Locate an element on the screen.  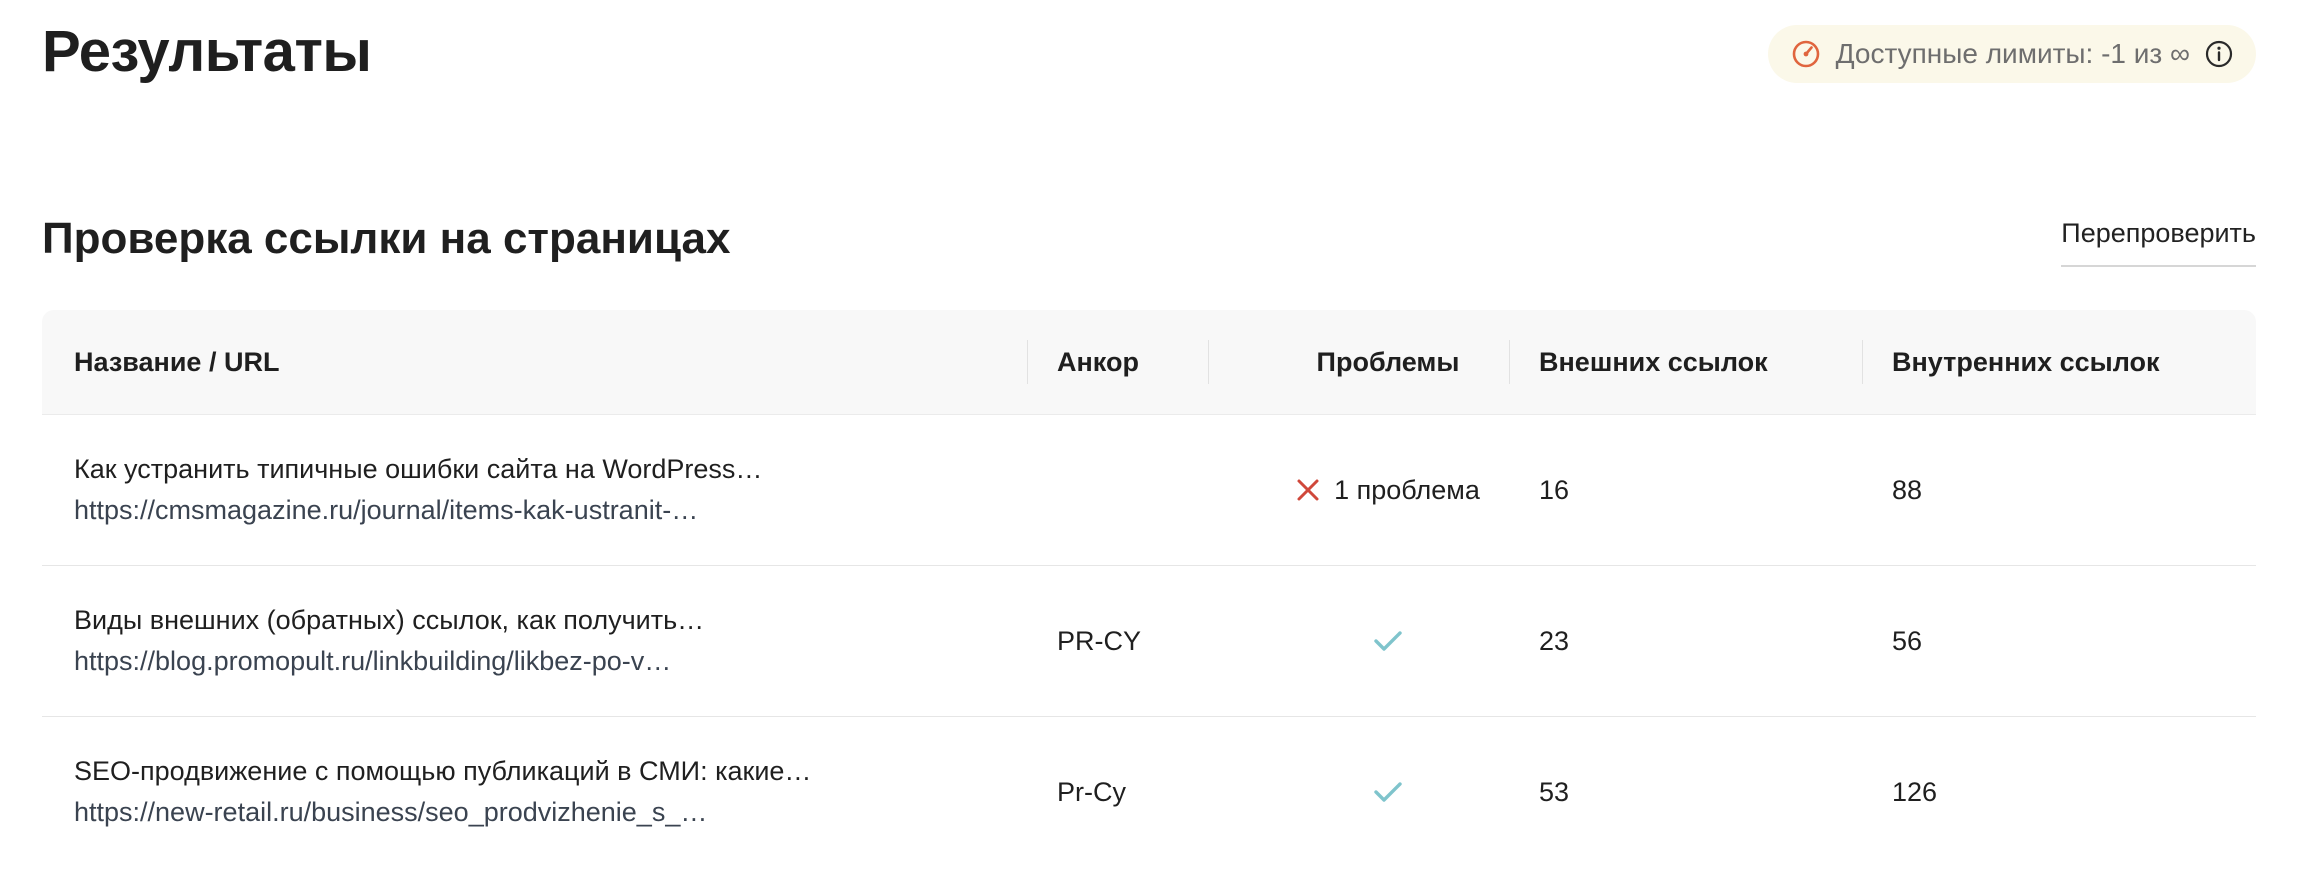
internal-links-cell: 88 is located at coordinates (1907, 489).